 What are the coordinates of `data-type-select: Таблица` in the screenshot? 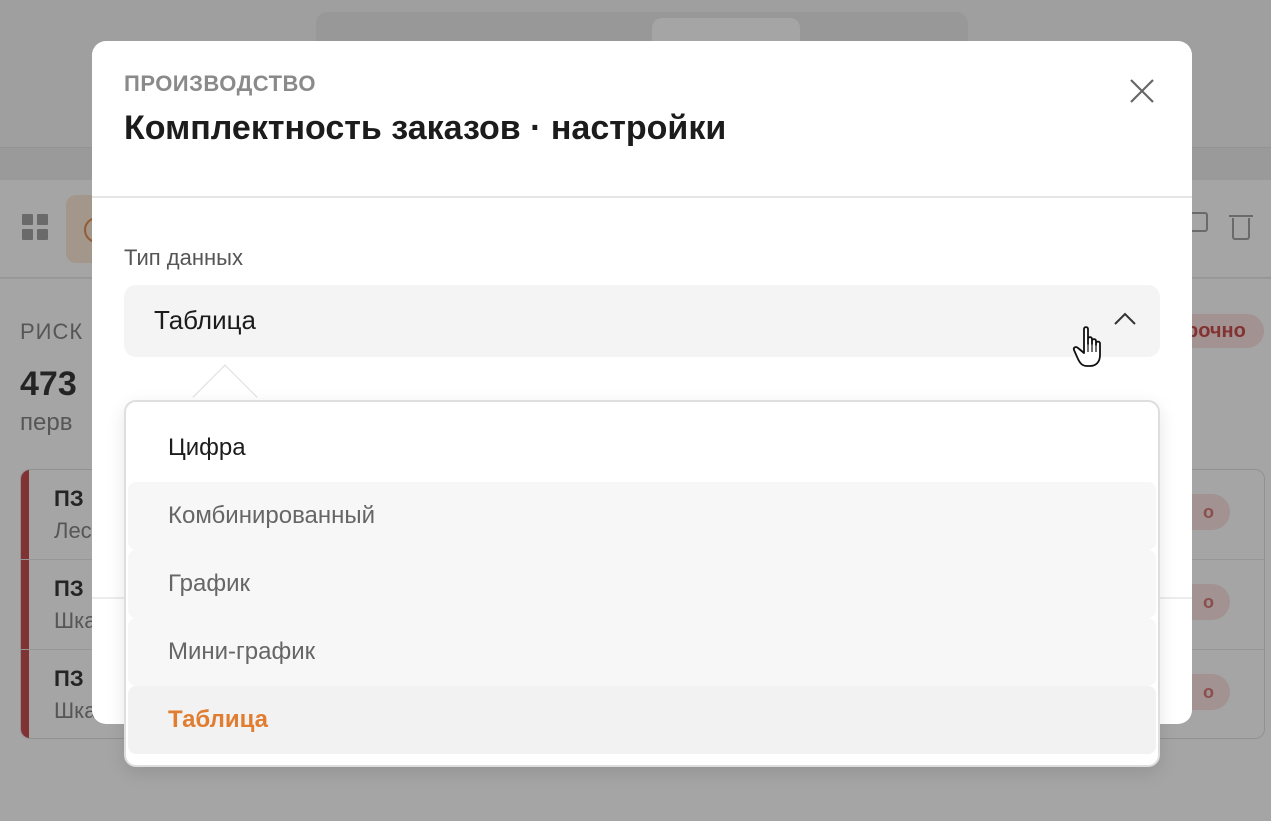 It's located at (642, 321).